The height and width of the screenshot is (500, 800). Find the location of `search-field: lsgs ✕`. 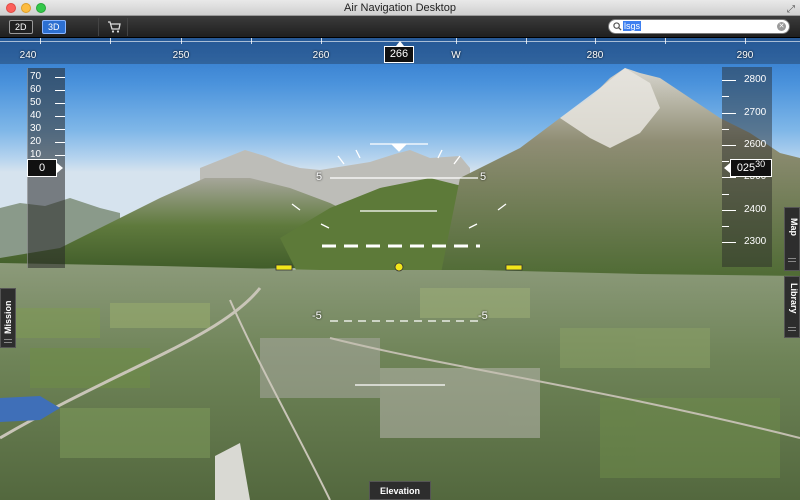

search-field: lsgs ✕ is located at coordinates (699, 26).